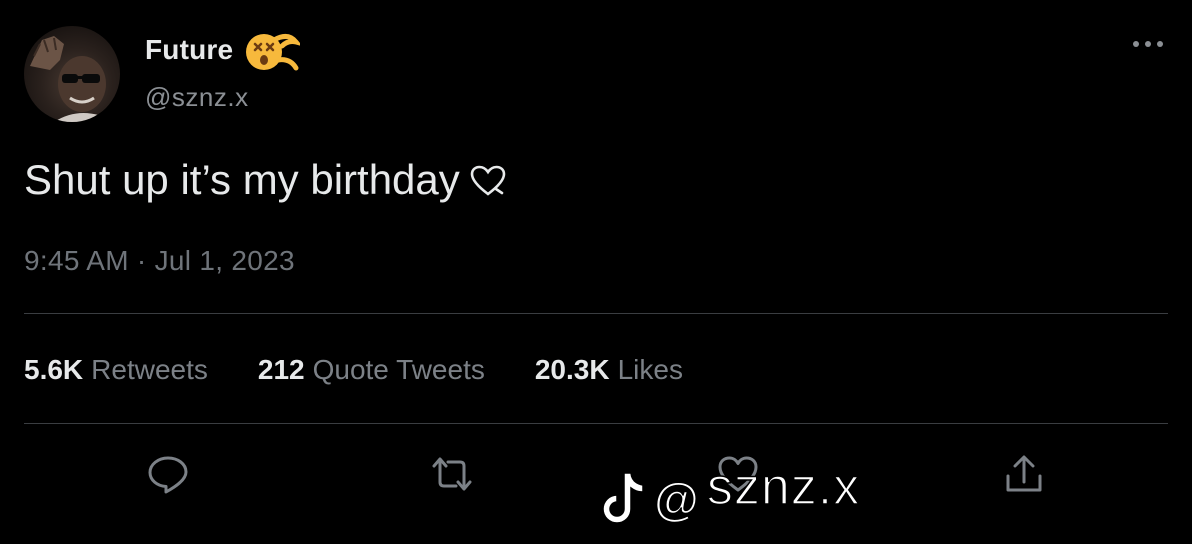 This screenshot has width=1192, height=544. I want to click on stat-likes: 20.3K Likes, so click(609, 370).